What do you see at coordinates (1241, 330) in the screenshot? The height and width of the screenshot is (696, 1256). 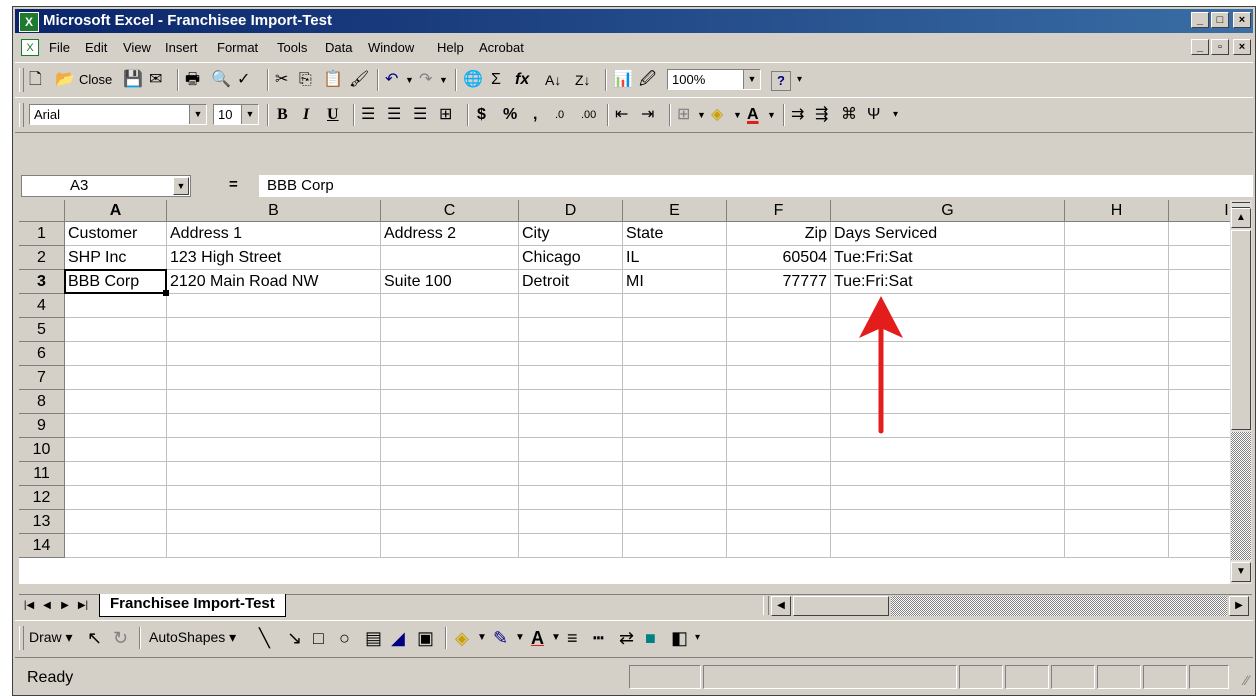 I see `scroll-thumb` at bounding box center [1241, 330].